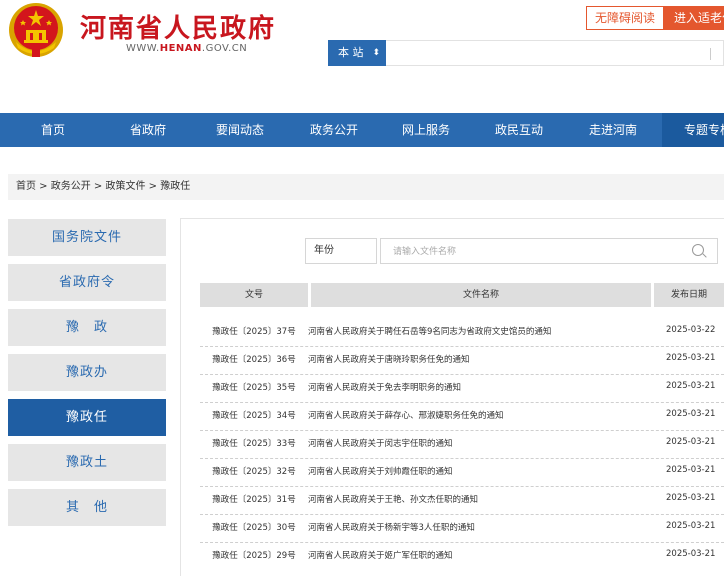  What do you see at coordinates (254, 528) in the screenshot?
I see `row-doc-no: 豫政任〔2025〕30号` at bounding box center [254, 528].